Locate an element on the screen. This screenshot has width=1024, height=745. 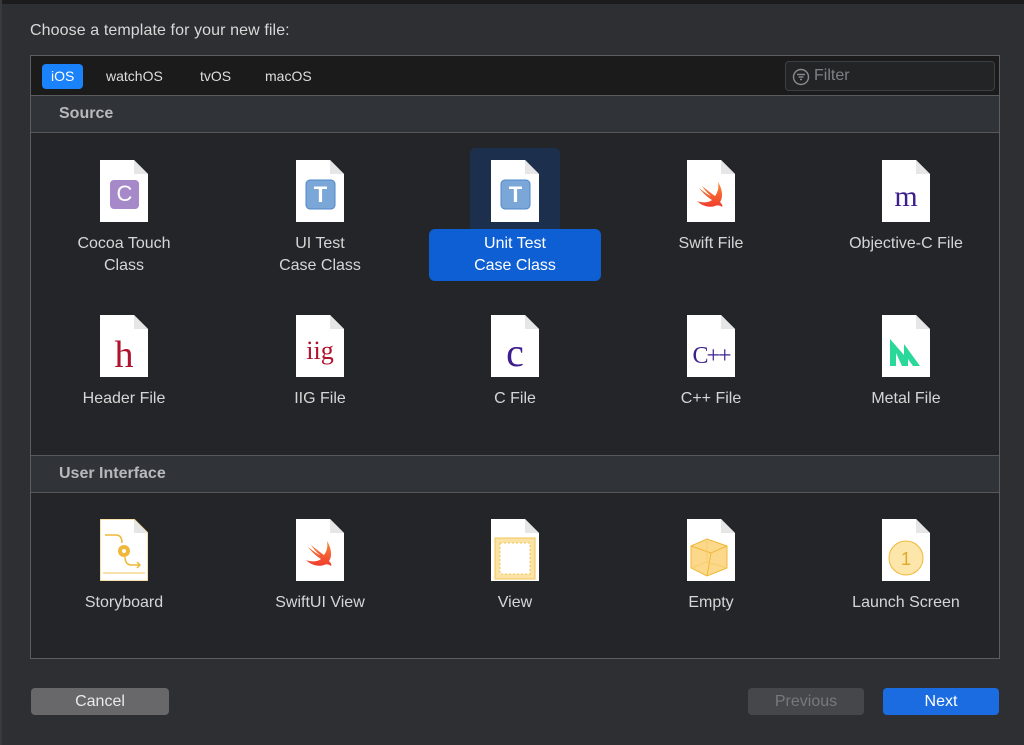
swiftui-view-icon is located at coordinates (320, 550).